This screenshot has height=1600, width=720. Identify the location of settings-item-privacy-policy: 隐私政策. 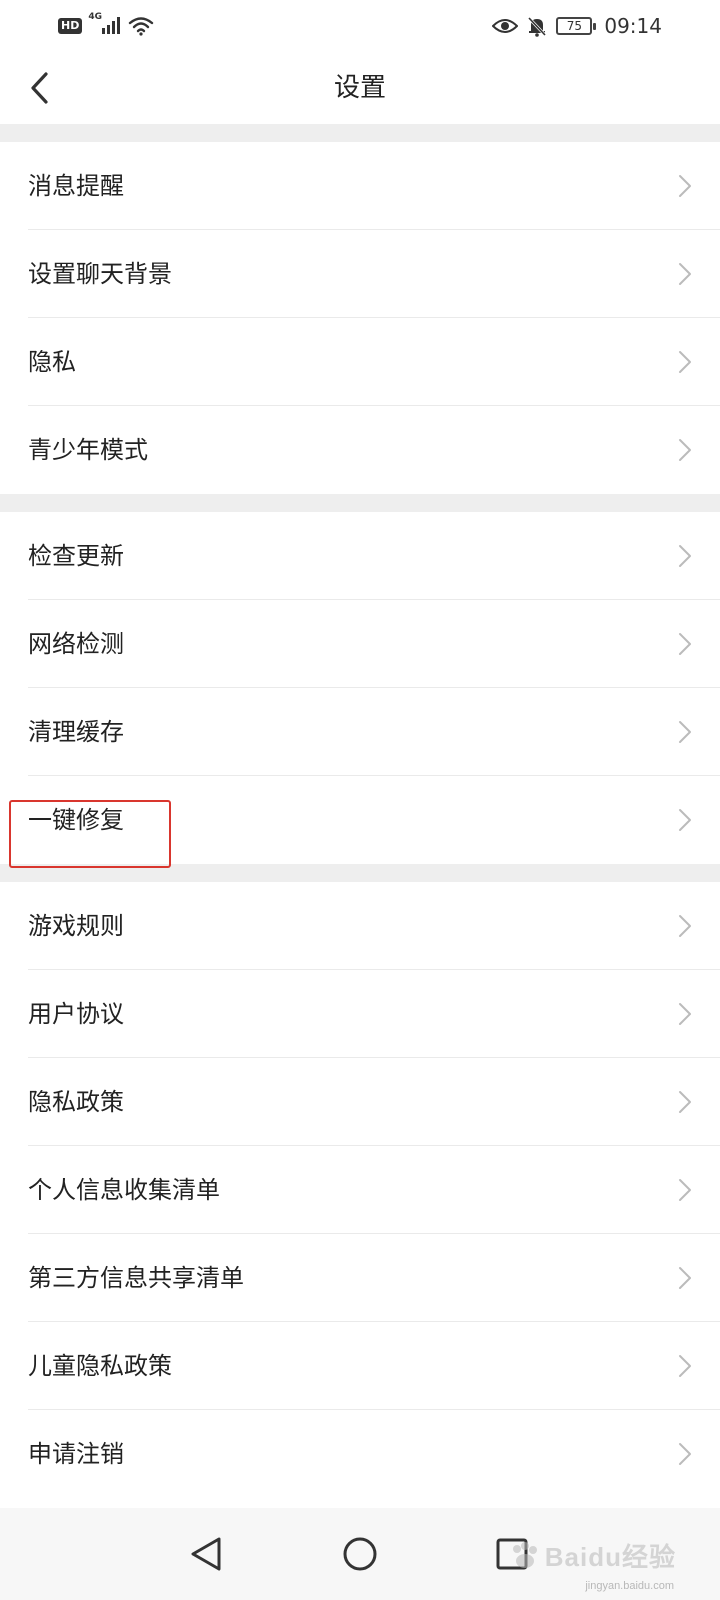
(360, 1102).